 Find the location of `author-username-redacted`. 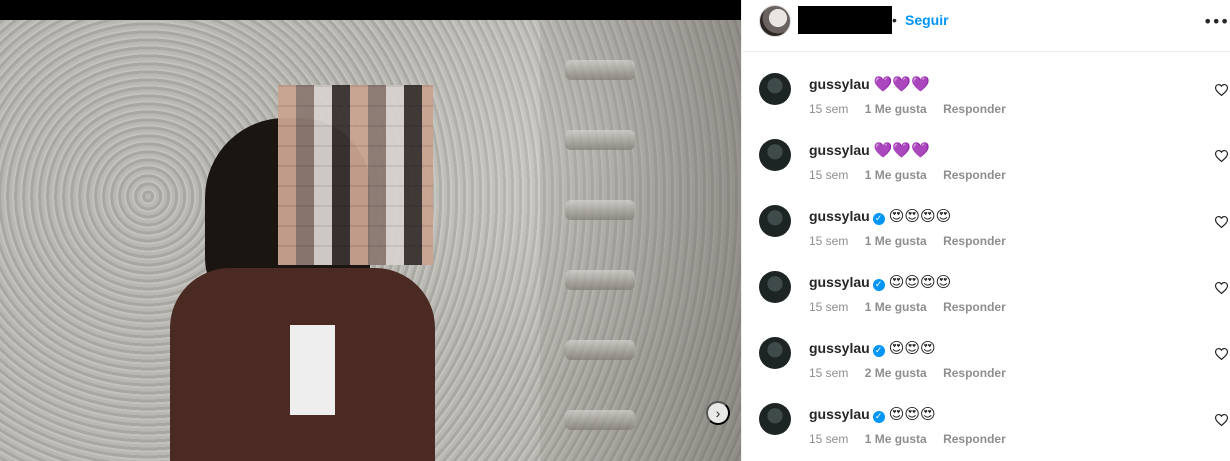

author-username-redacted is located at coordinates (845, 20).